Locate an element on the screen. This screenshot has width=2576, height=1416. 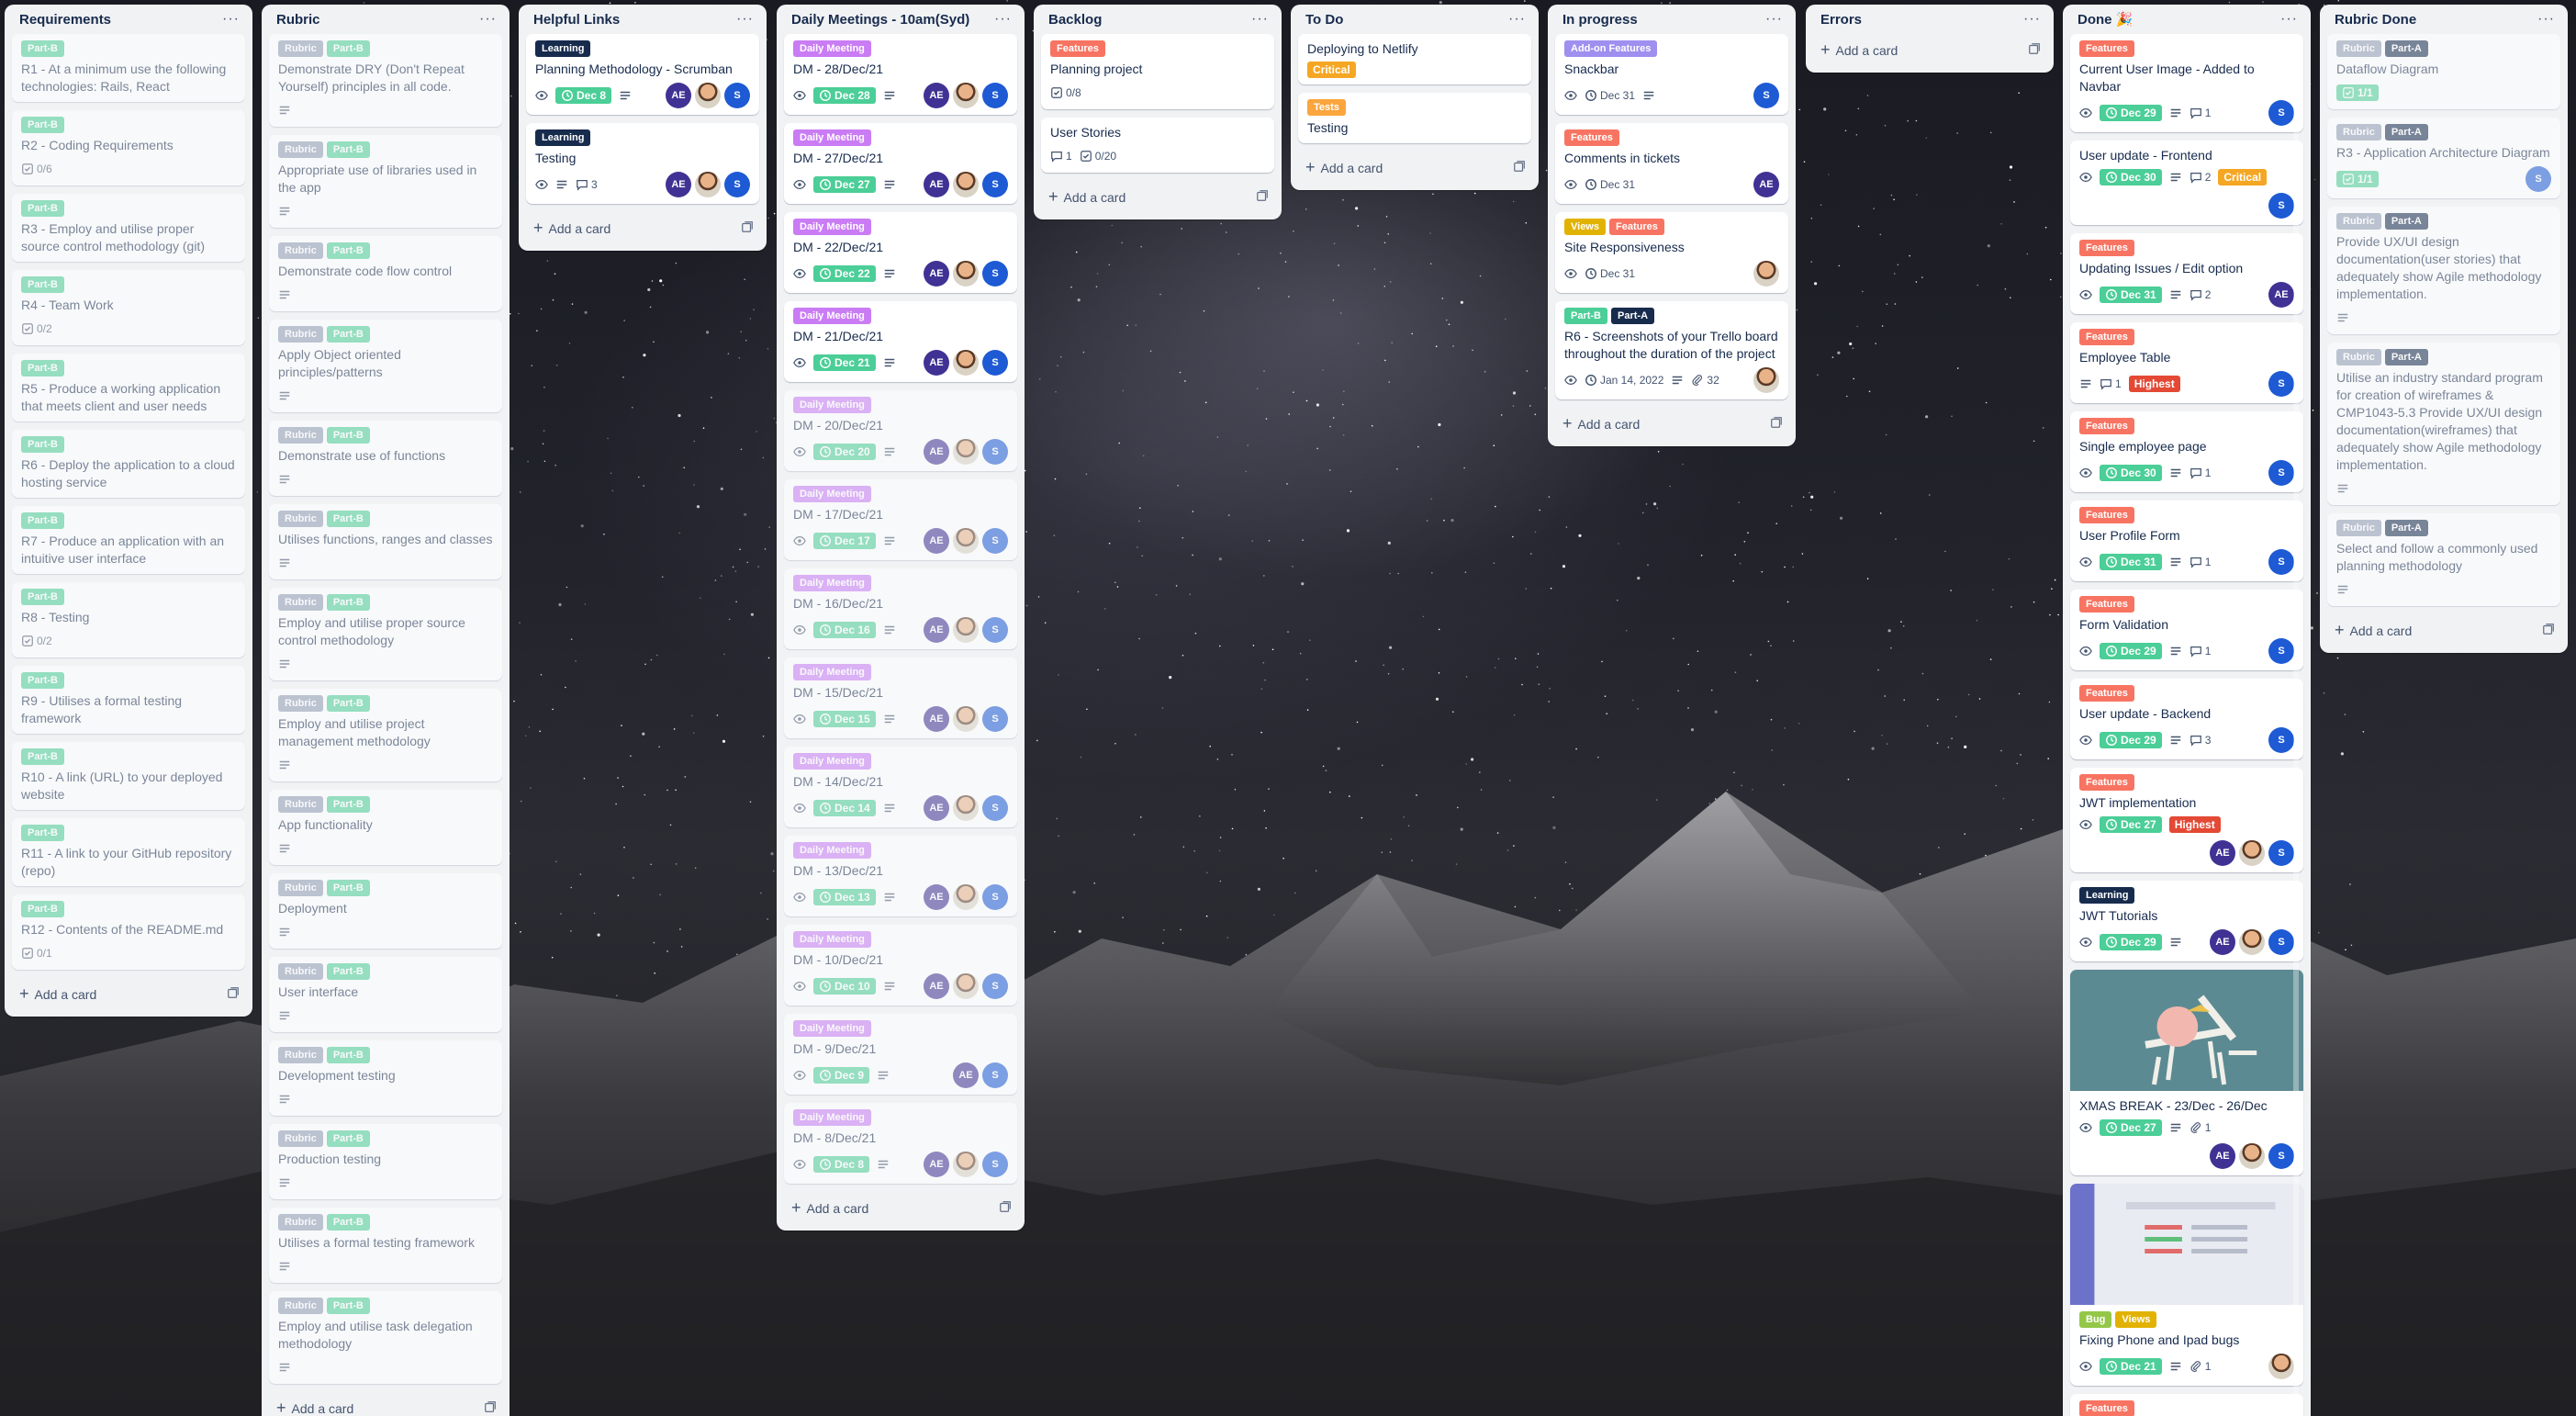
card: Daily Meeting DM - 27/Dec/21 Dec 27 AE S is located at coordinates (900, 163).